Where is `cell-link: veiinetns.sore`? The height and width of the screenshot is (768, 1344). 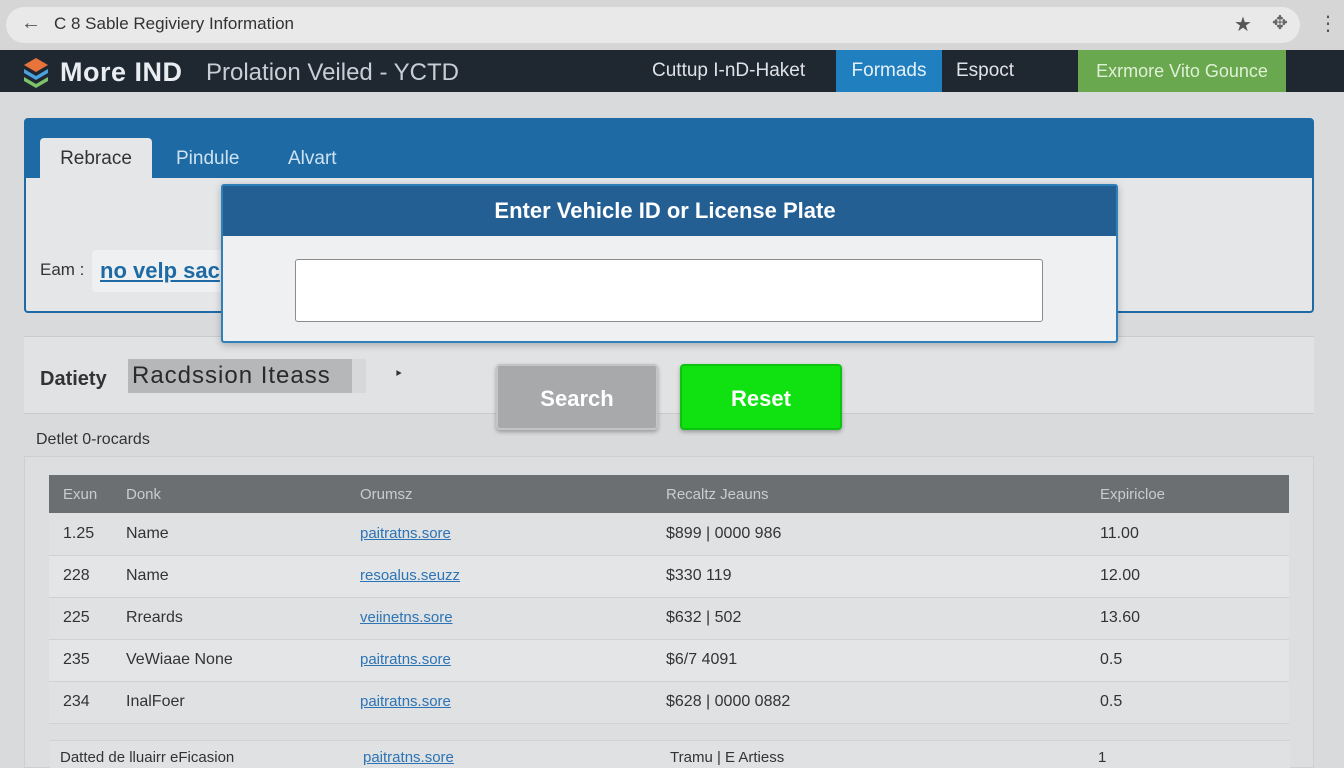
cell-link: veiinetns.sore is located at coordinates (406, 617).